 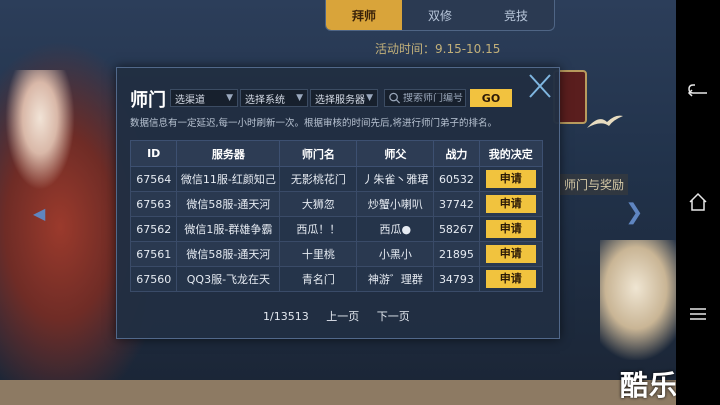 What do you see at coordinates (40, 130) in the screenshot?
I see `character-illustration-left` at bounding box center [40, 130].